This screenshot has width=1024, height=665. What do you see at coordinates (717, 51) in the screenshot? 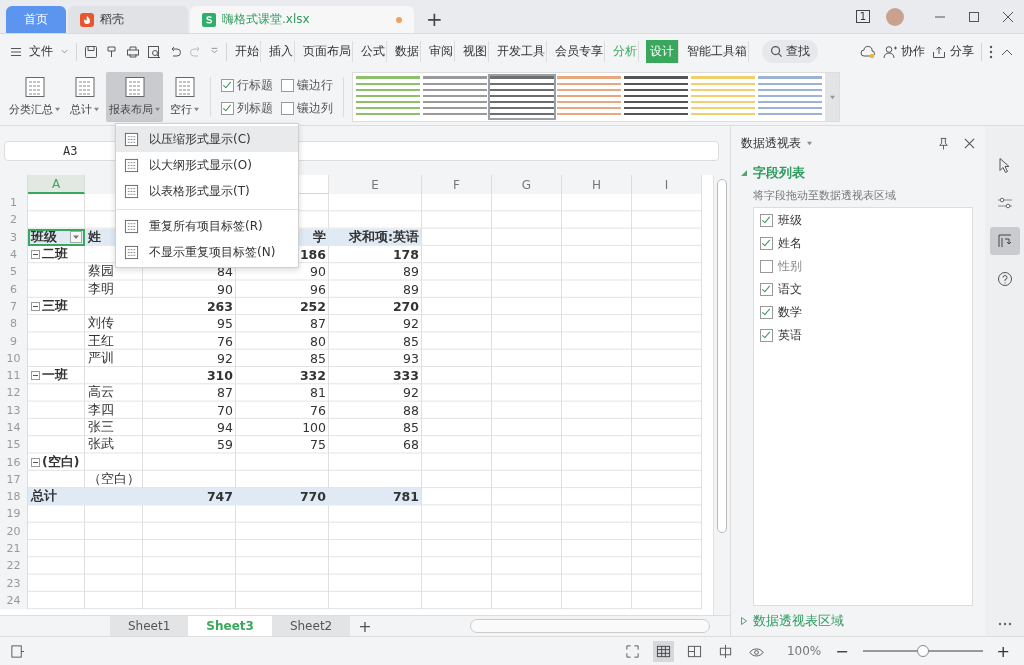
I see `ribbon-tab: 智能工具箱` at bounding box center [717, 51].